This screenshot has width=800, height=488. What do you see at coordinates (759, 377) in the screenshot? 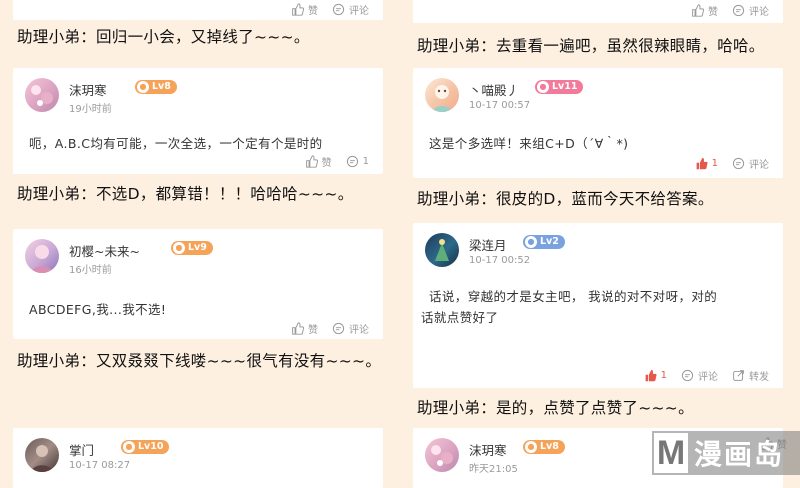
I see `forward-label: 转发` at bounding box center [759, 377].